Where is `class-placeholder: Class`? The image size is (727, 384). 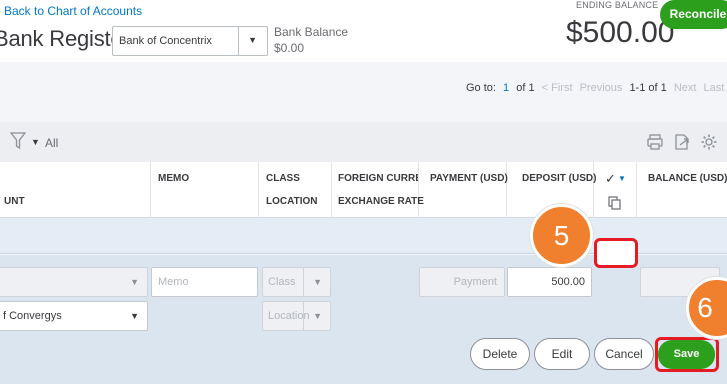 class-placeholder: Class is located at coordinates (282, 282).